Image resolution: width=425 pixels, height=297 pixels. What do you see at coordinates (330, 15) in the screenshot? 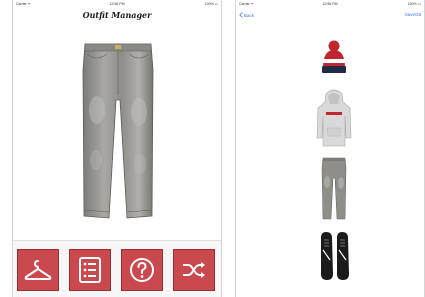
I see `navigation-bar: Back SaveOtt` at bounding box center [330, 15].